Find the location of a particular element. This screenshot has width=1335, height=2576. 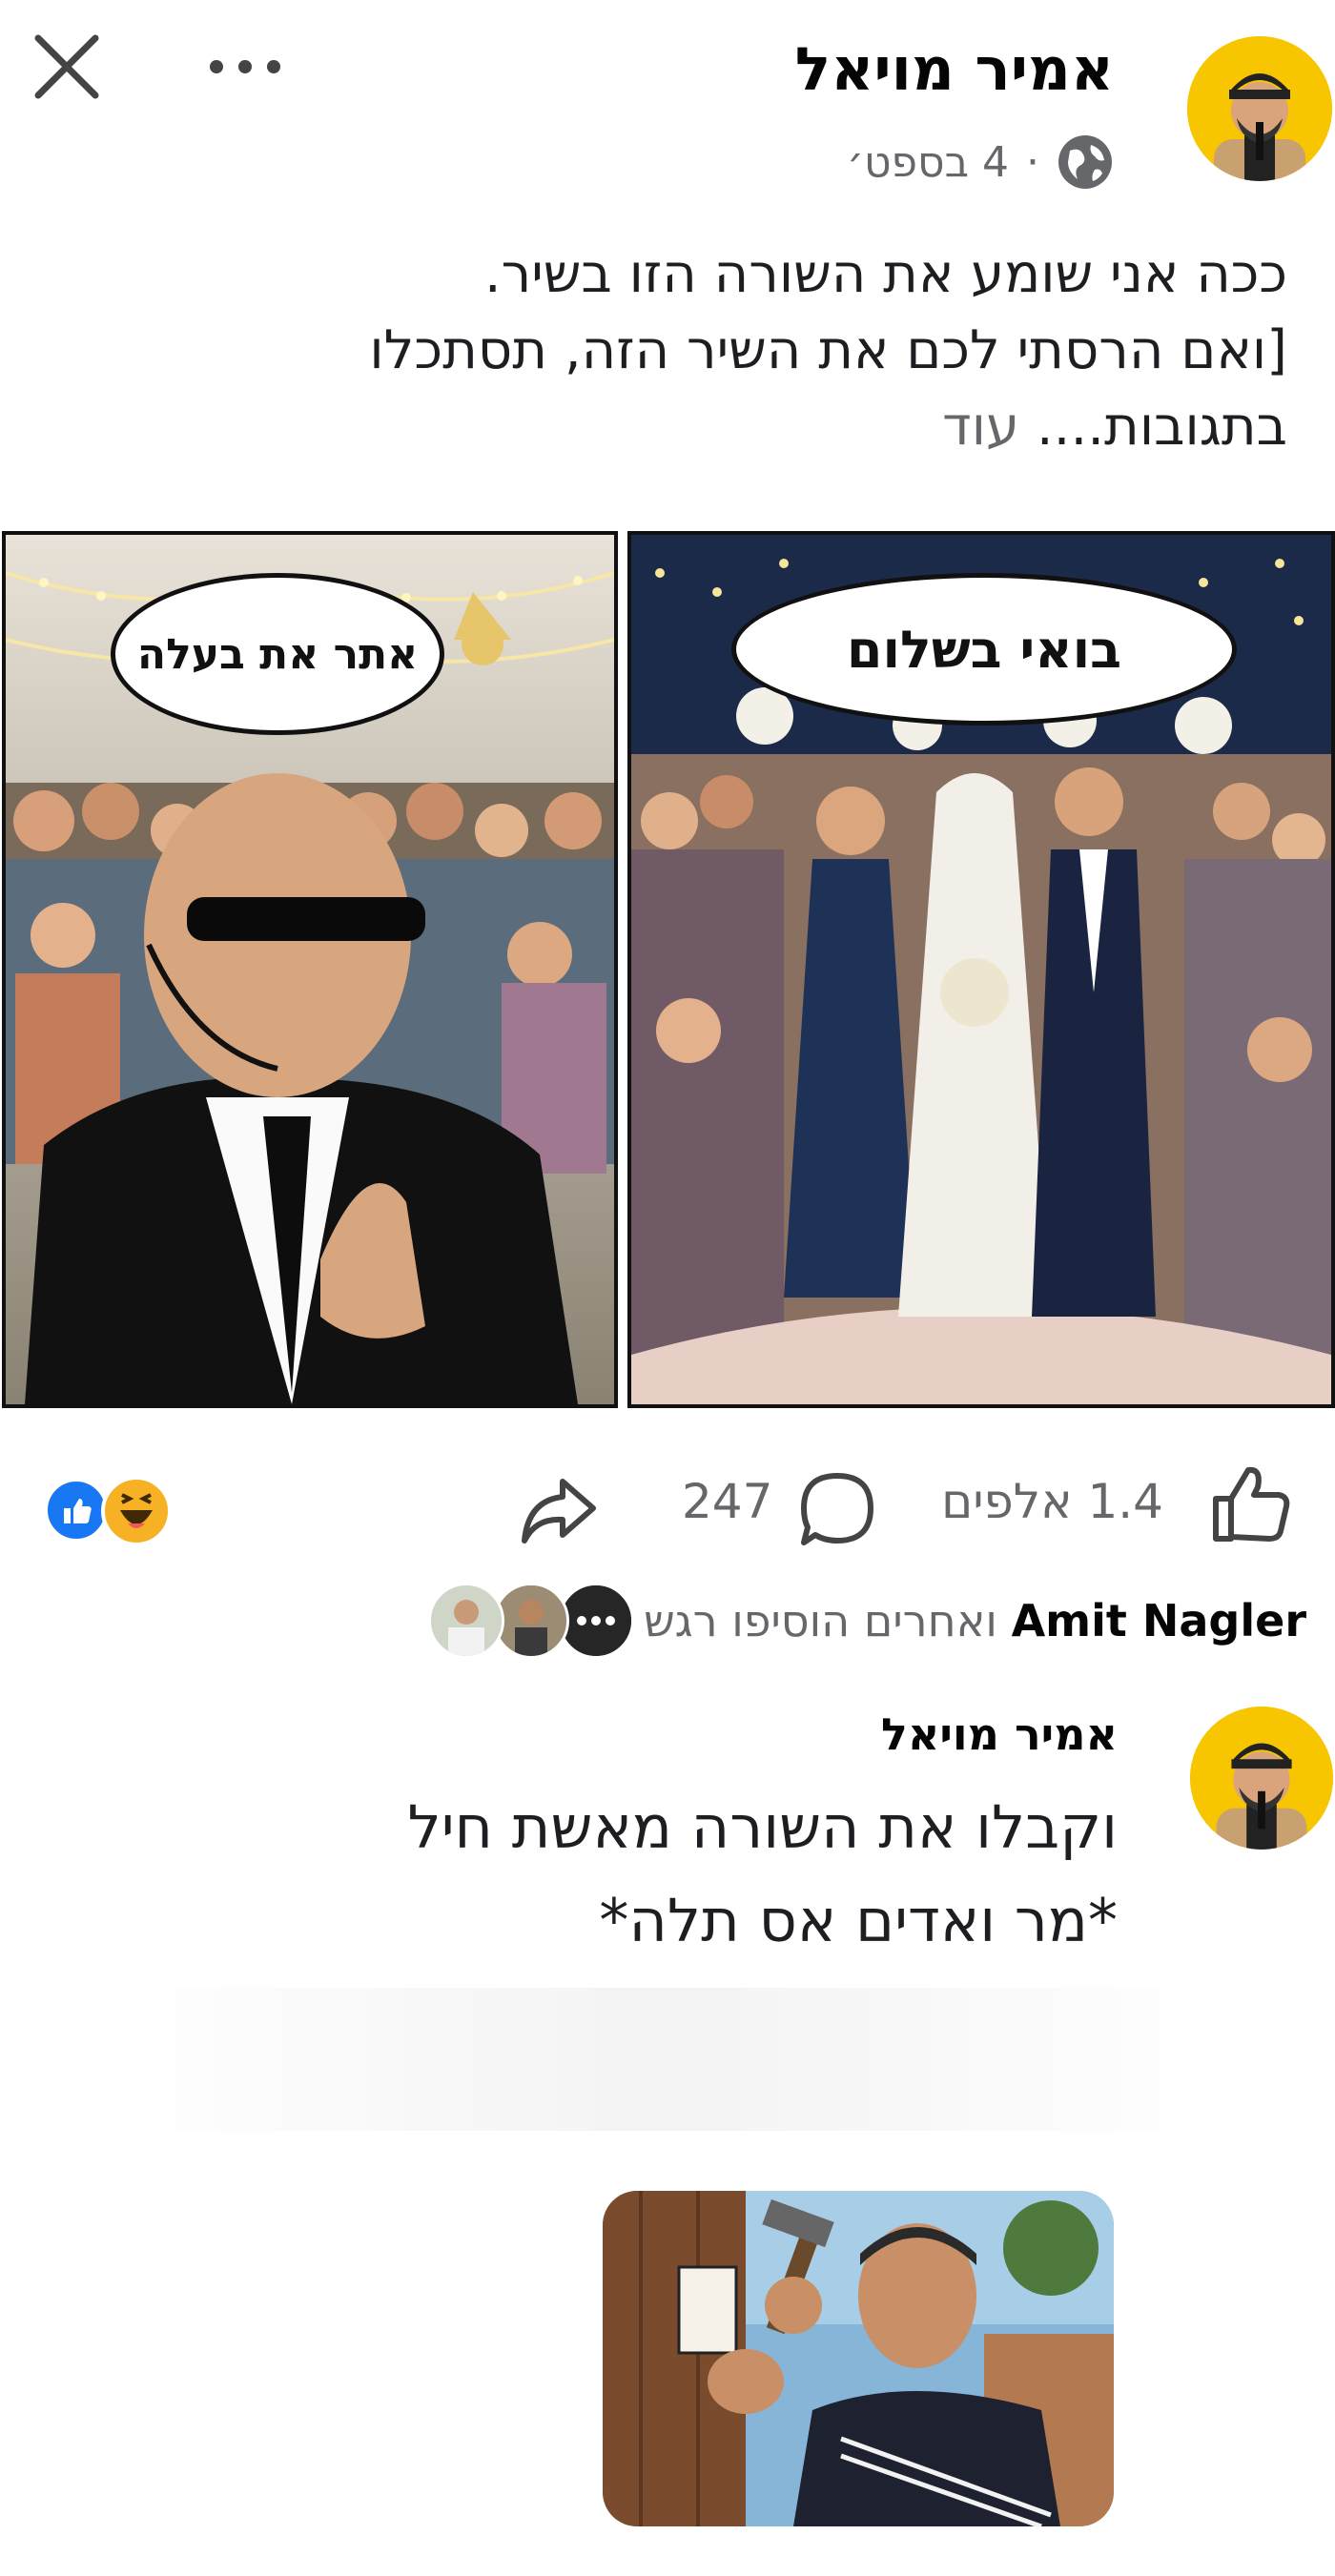

share-button is located at coordinates (558, 1509).